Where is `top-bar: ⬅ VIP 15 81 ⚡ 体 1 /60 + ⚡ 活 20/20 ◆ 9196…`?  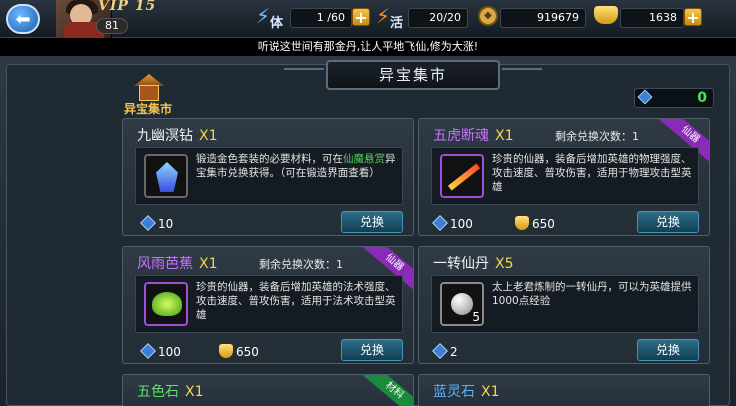
top-bar: ⬅ VIP 15 81 ⚡ 体 1 /60 + ⚡ 活 20/20 ◆ 9196… is located at coordinates (368, 19).